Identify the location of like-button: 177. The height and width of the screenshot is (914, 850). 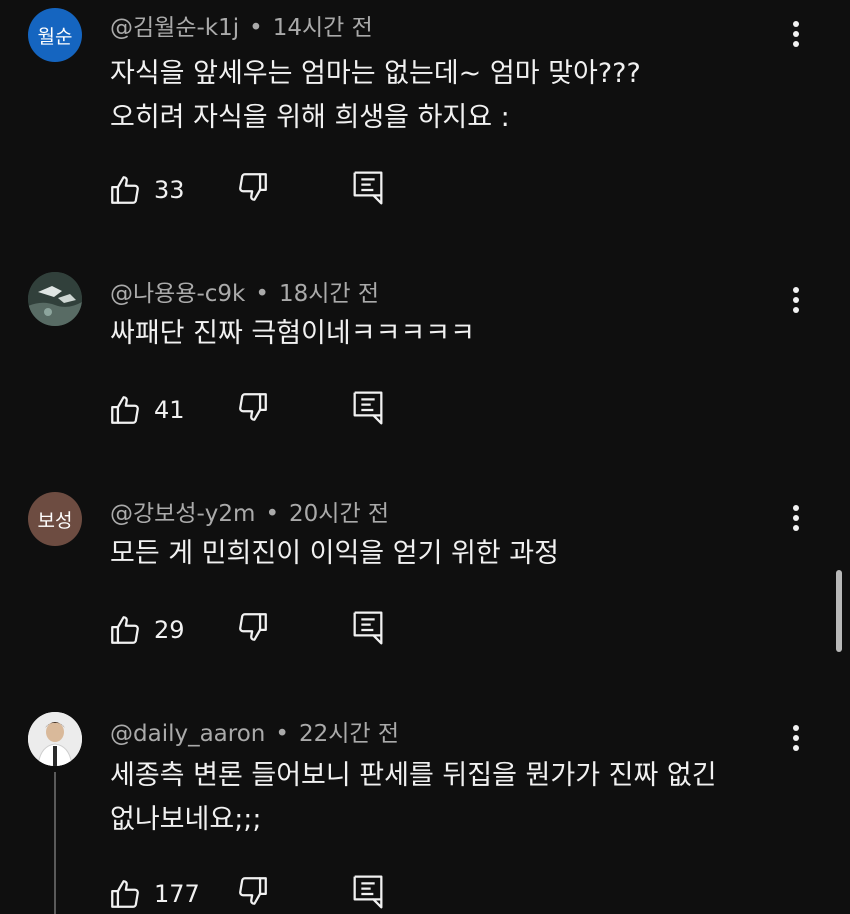
(154, 894).